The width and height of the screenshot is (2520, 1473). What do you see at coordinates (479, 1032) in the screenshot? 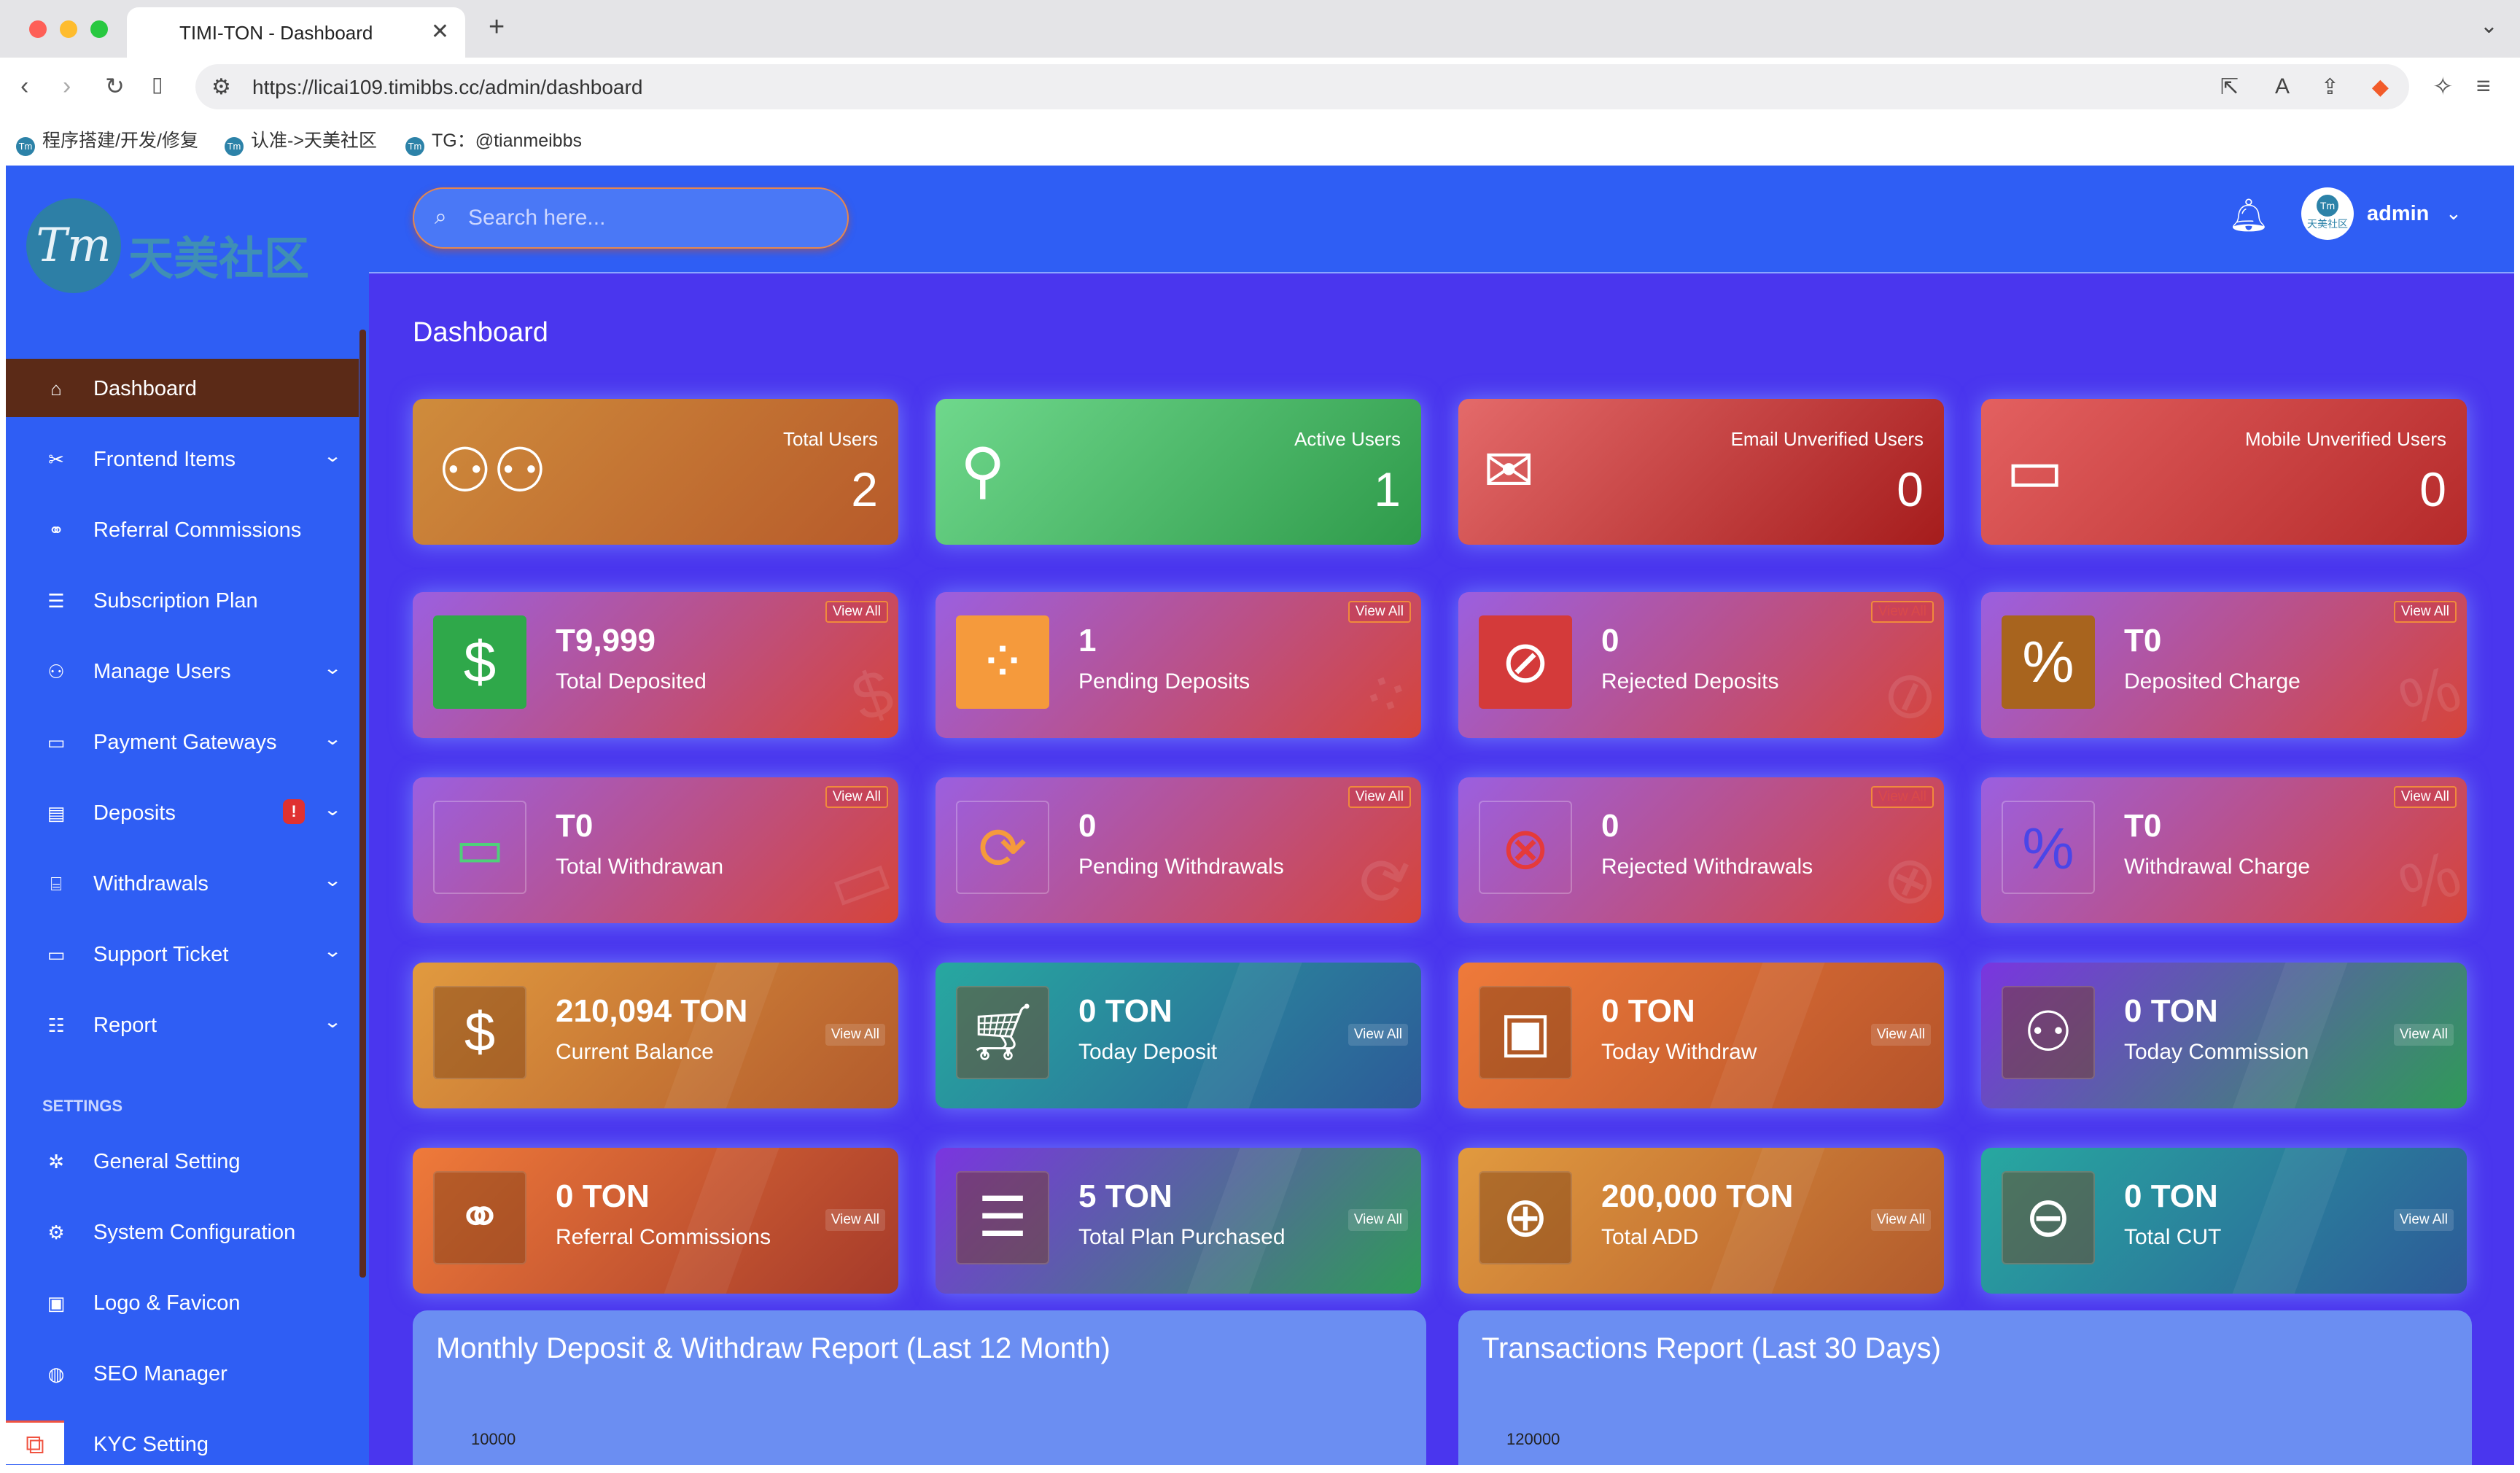
I see `hand-dollar-icon: $` at bounding box center [479, 1032].